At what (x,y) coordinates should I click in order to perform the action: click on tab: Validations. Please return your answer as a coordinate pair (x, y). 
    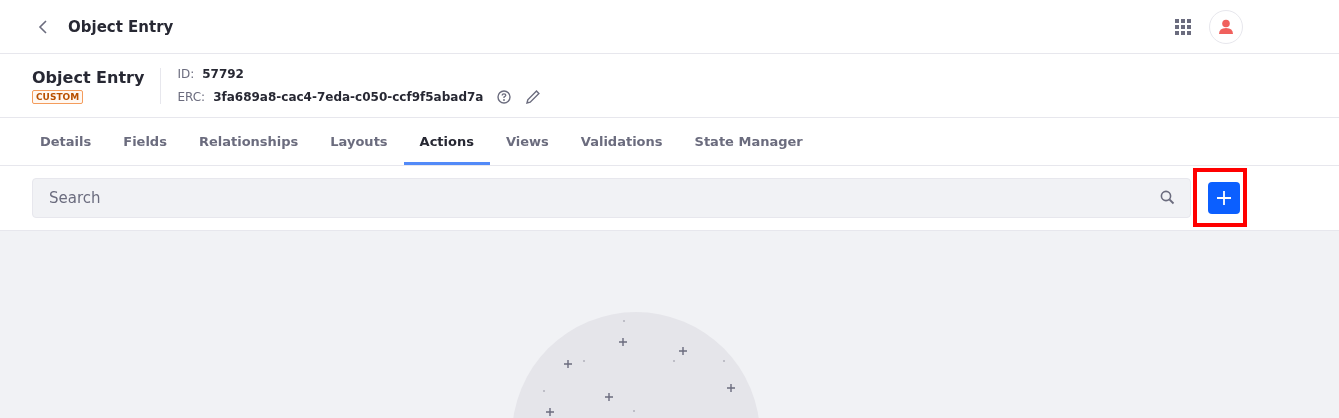
    Looking at the image, I should click on (621, 141).